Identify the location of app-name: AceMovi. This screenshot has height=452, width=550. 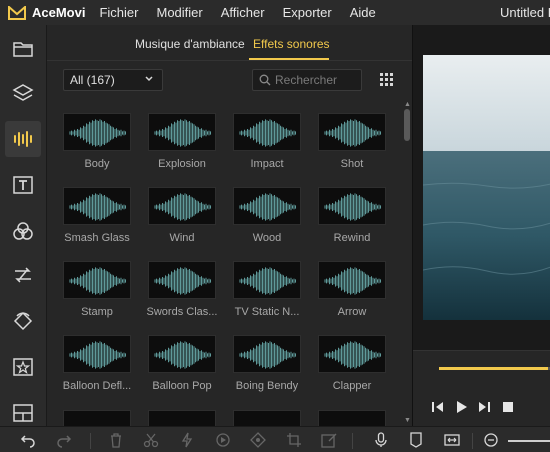
(59, 12).